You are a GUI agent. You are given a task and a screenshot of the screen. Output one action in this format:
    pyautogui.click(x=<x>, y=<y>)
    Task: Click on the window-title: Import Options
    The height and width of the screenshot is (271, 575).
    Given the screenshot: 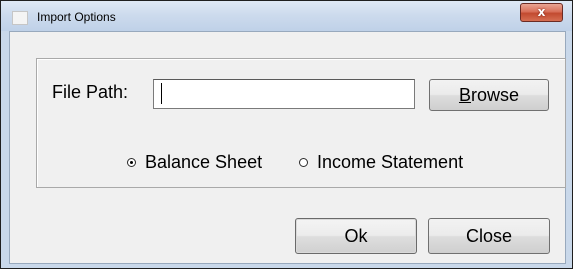 What is the action you would take?
    pyautogui.click(x=76, y=17)
    